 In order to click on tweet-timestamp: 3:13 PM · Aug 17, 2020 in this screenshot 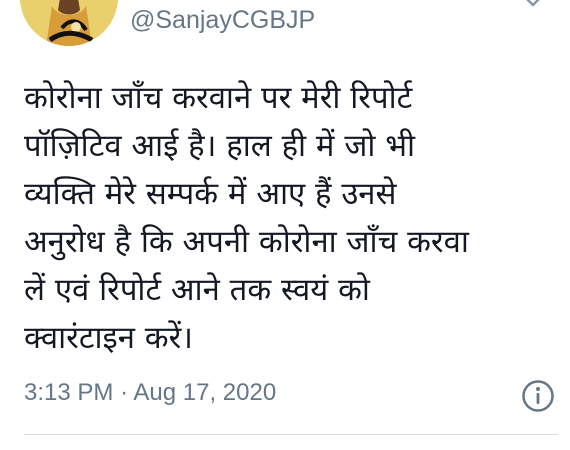, I will do `click(150, 393)`.